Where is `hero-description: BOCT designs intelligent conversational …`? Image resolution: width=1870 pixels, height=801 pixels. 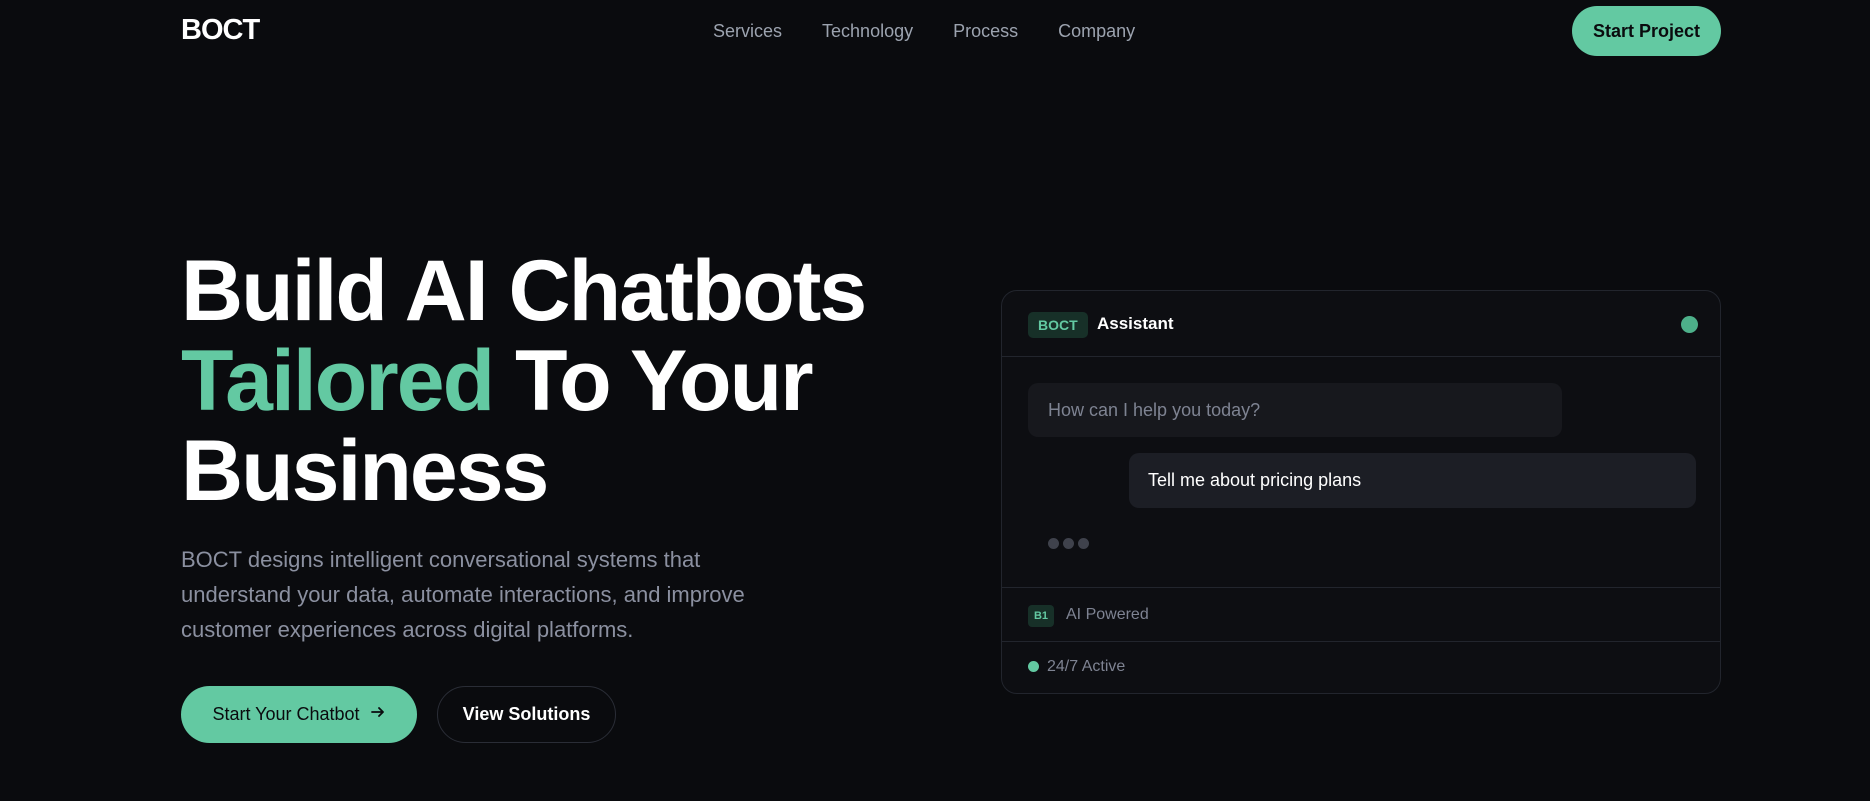 hero-description: BOCT designs intelligent conversational … is located at coordinates (463, 594).